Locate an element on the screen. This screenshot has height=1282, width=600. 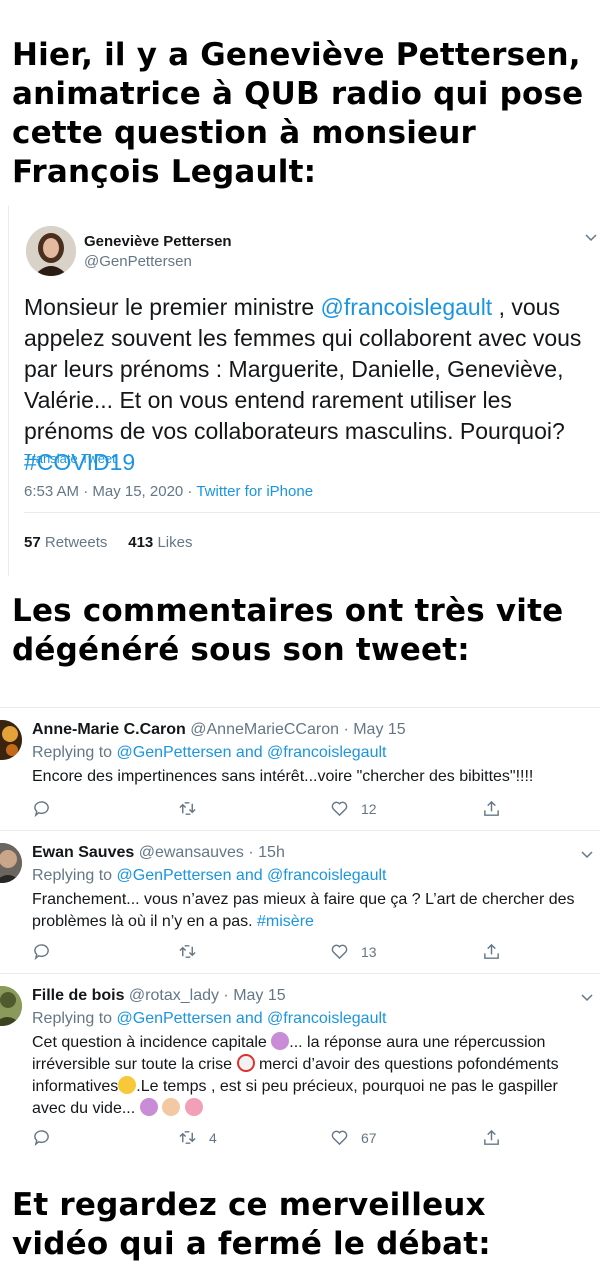
tweet-stats: 57 Retweets 413 Likes is located at coordinates (108, 542).